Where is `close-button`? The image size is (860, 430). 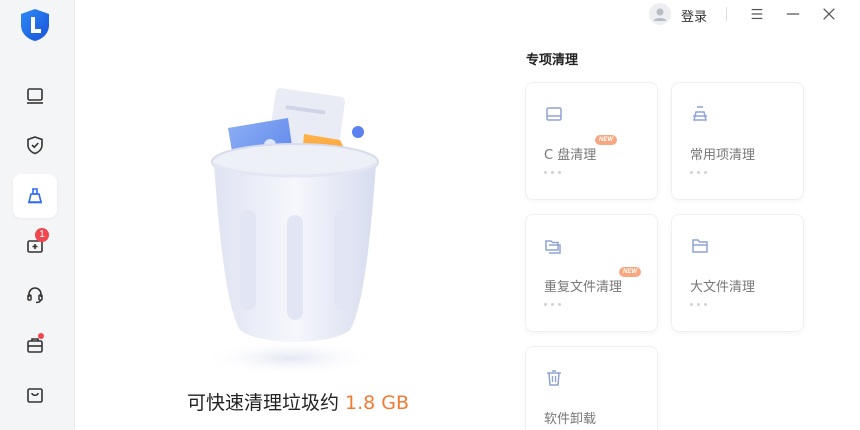
close-button is located at coordinates (829, 14).